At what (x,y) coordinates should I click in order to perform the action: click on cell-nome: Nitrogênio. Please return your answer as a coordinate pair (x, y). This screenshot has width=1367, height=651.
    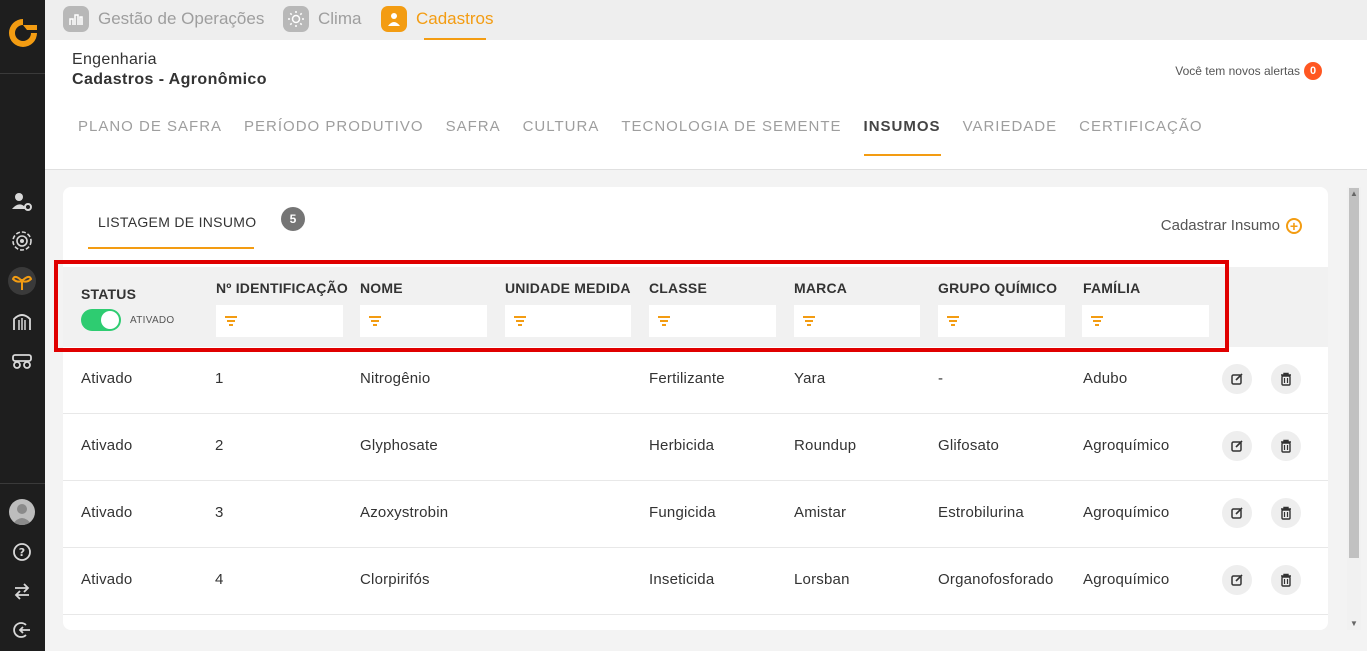
    Looking at the image, I should click on (395, 378).